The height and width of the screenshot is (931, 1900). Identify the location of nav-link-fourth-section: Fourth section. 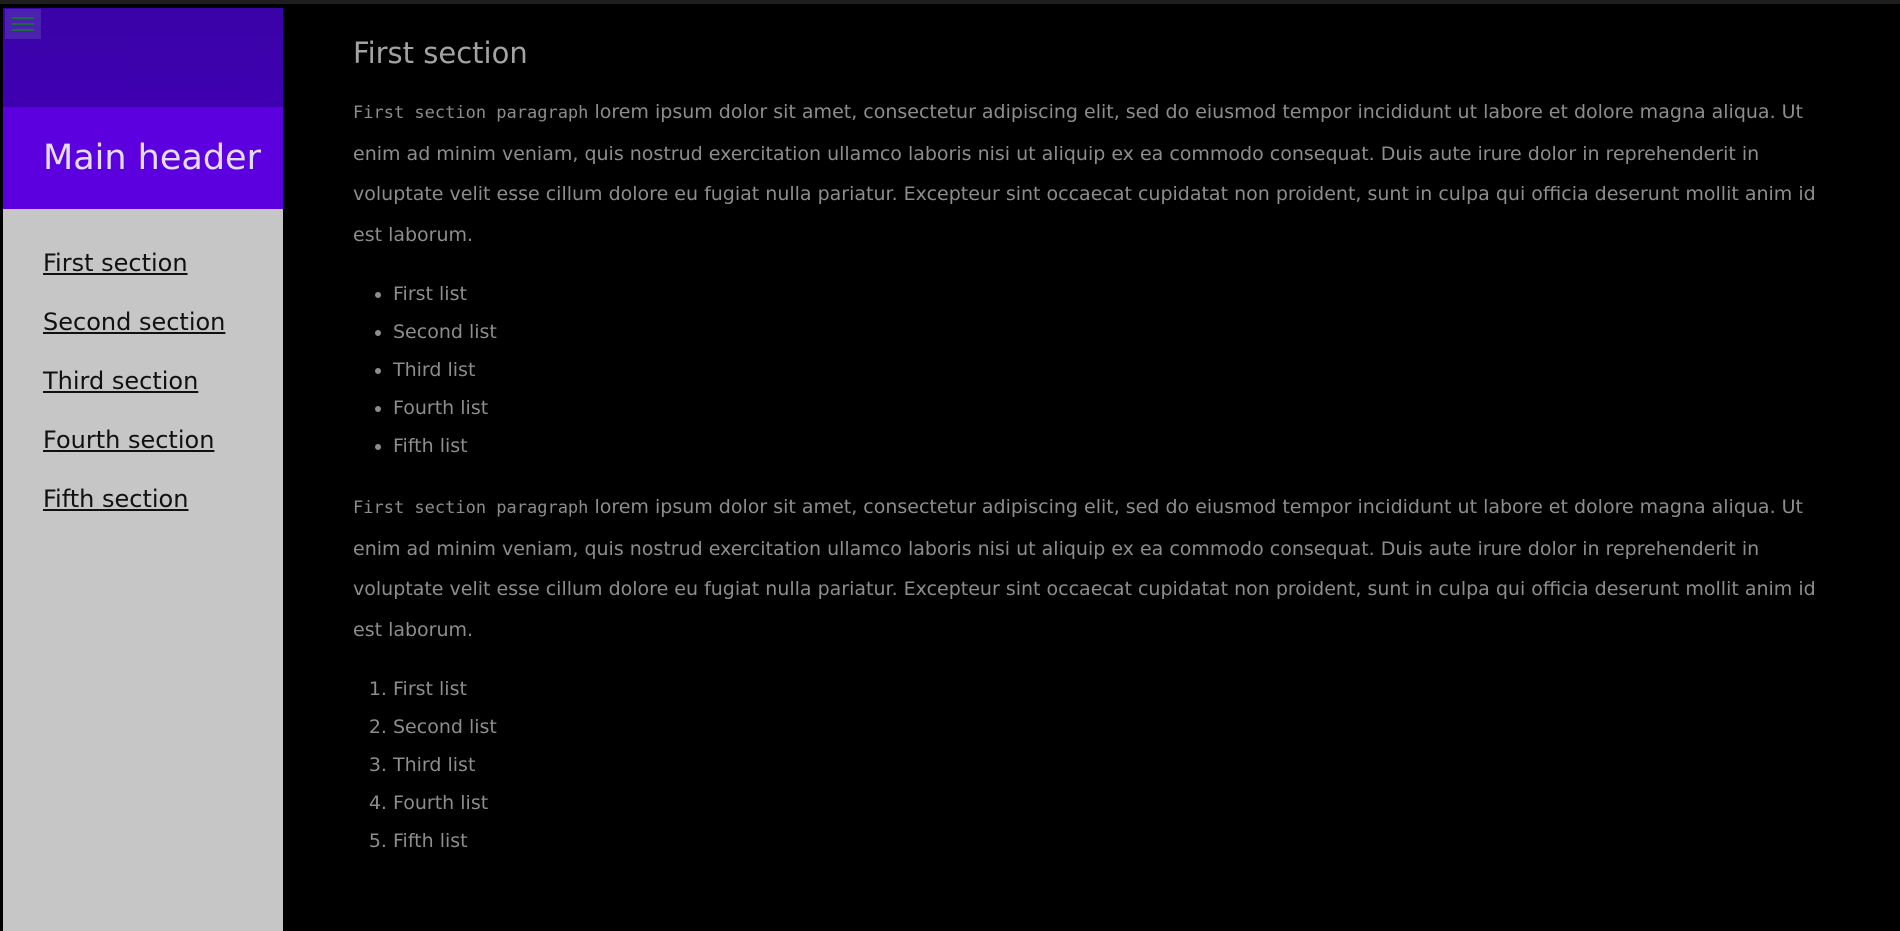
(128, 440).